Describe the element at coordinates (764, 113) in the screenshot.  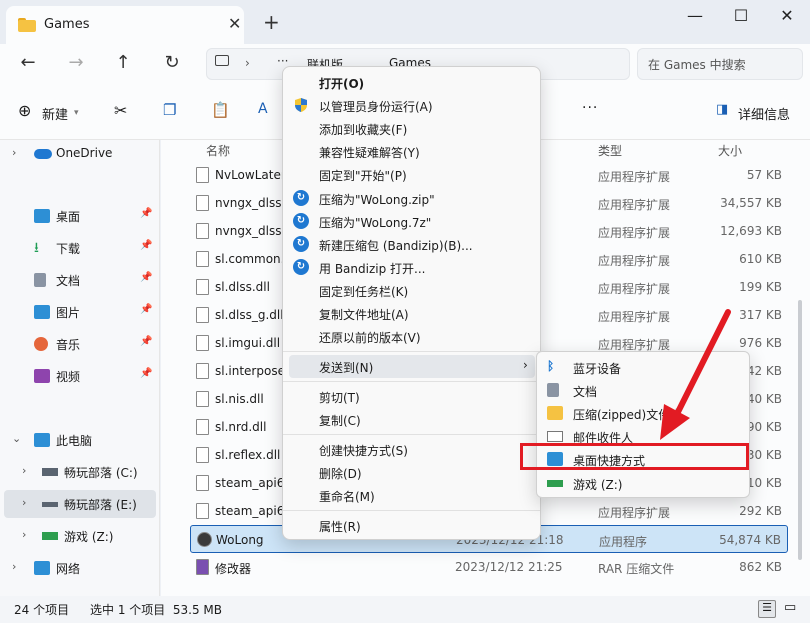
I see `details-button: 详细信息` at that location.